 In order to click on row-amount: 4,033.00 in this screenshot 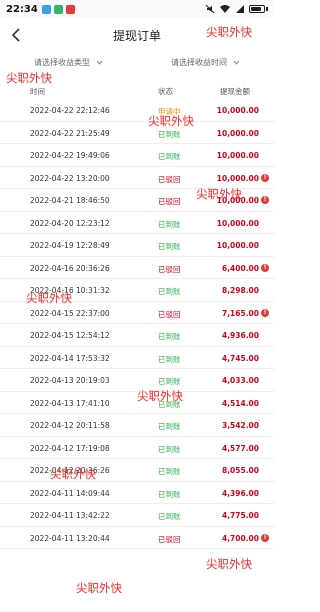, I will do `click(240, 380)`.